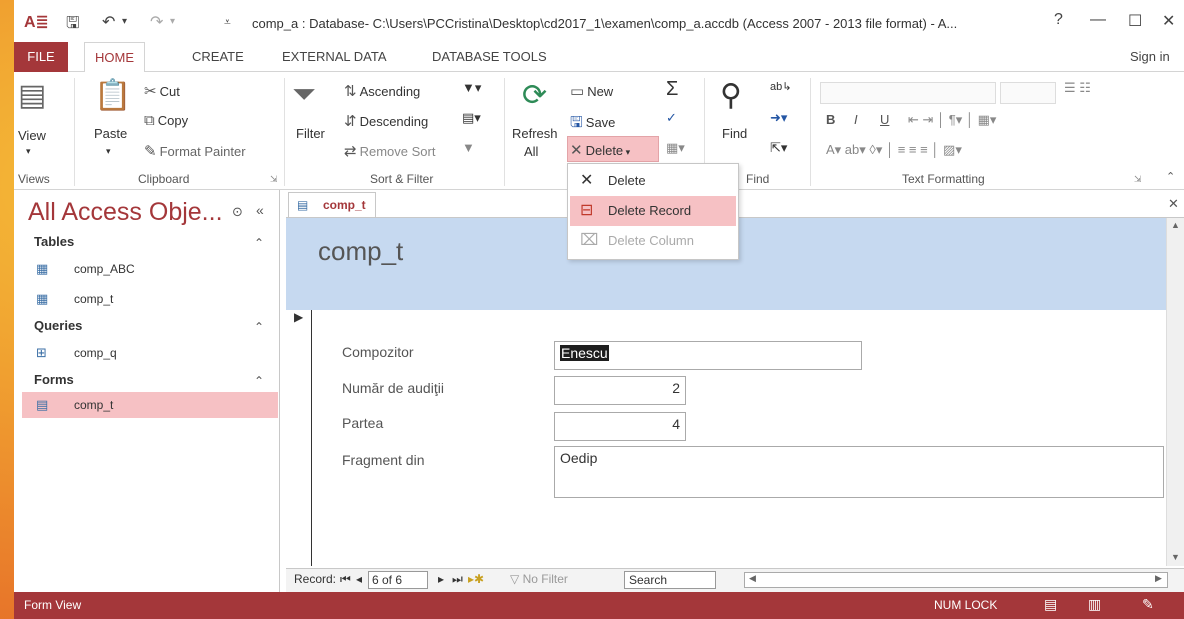 The height and width of the screenshot is (619, 1184). What do you see at coordinates (359, 579) in the screenshot?
I see `prev-record-icon: ◂` at bounding box center [359, 579].